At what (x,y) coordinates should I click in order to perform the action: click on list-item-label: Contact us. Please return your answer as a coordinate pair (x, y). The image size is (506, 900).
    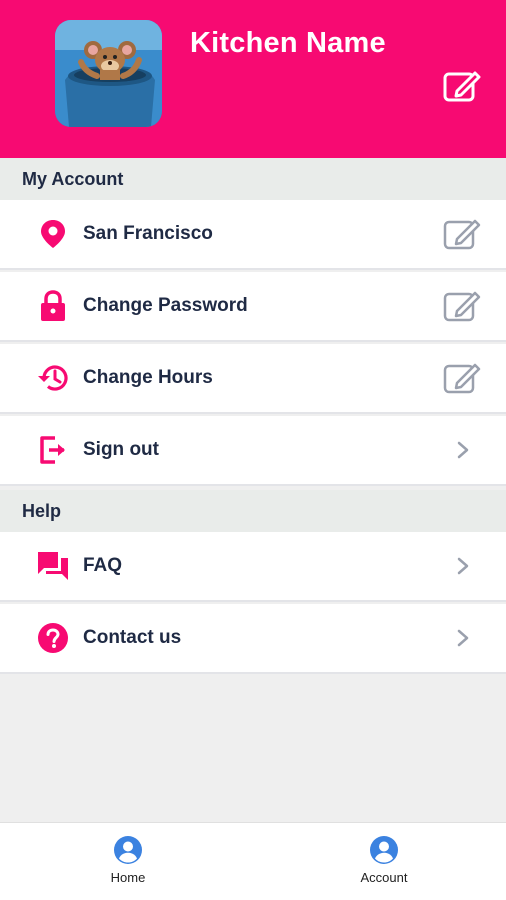
    Looking at the image, I should click on (132, 637).